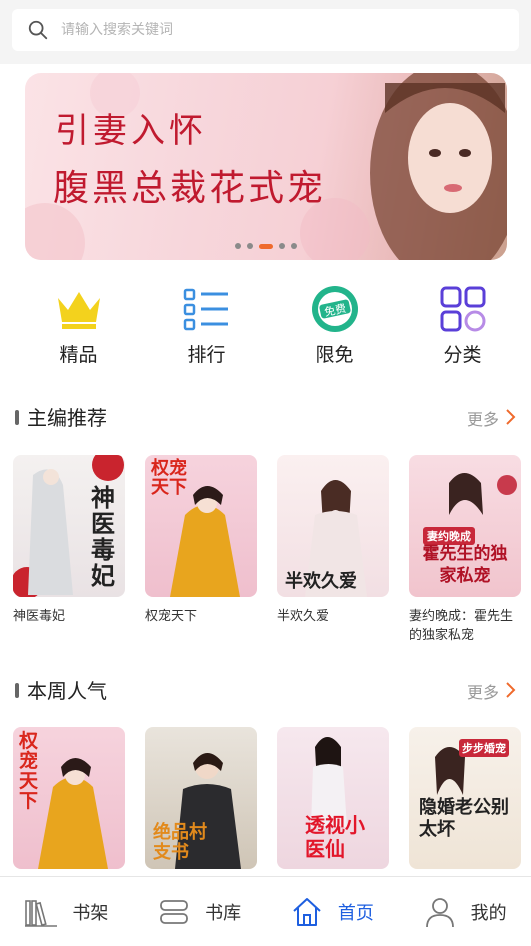 The width and height of the screenshot is (531, 946). What do you see at coordinates (465, 565) in the screenshot?
I see `cover-title: 霍先生的独家私宠` at bounding box center [465, 565].